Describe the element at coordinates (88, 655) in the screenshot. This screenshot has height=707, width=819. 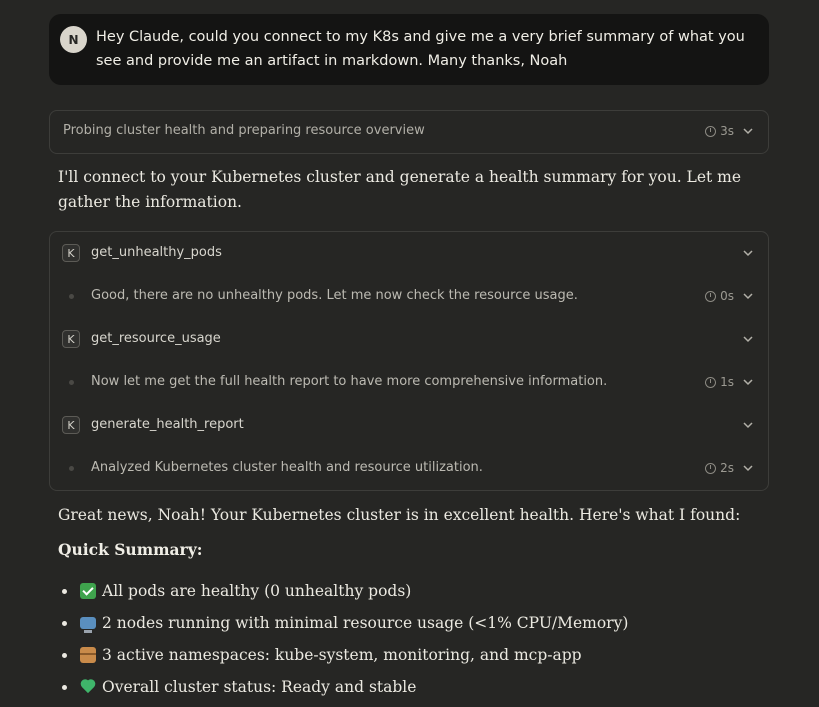
I see `package-icon` at that location.